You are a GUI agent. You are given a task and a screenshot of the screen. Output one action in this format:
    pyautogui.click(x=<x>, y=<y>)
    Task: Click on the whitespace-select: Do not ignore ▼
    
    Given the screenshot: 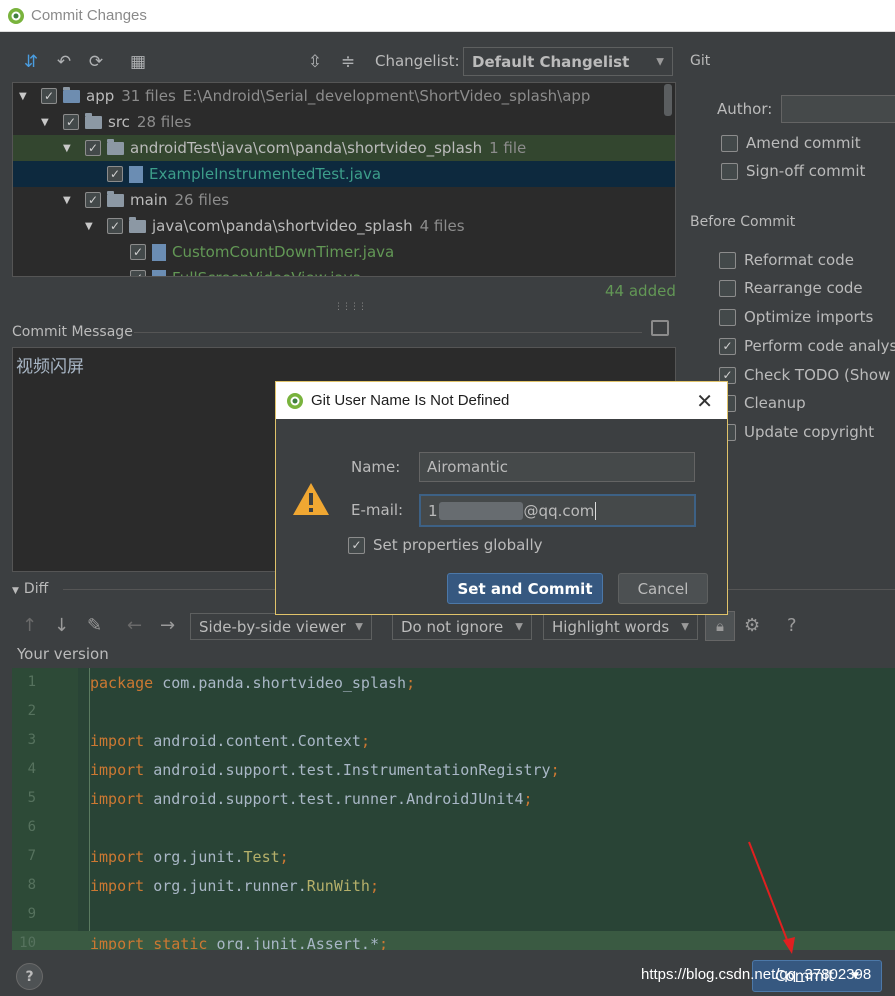 What is the action you would take?
    pyautogui.click(x=462, y=626)
    